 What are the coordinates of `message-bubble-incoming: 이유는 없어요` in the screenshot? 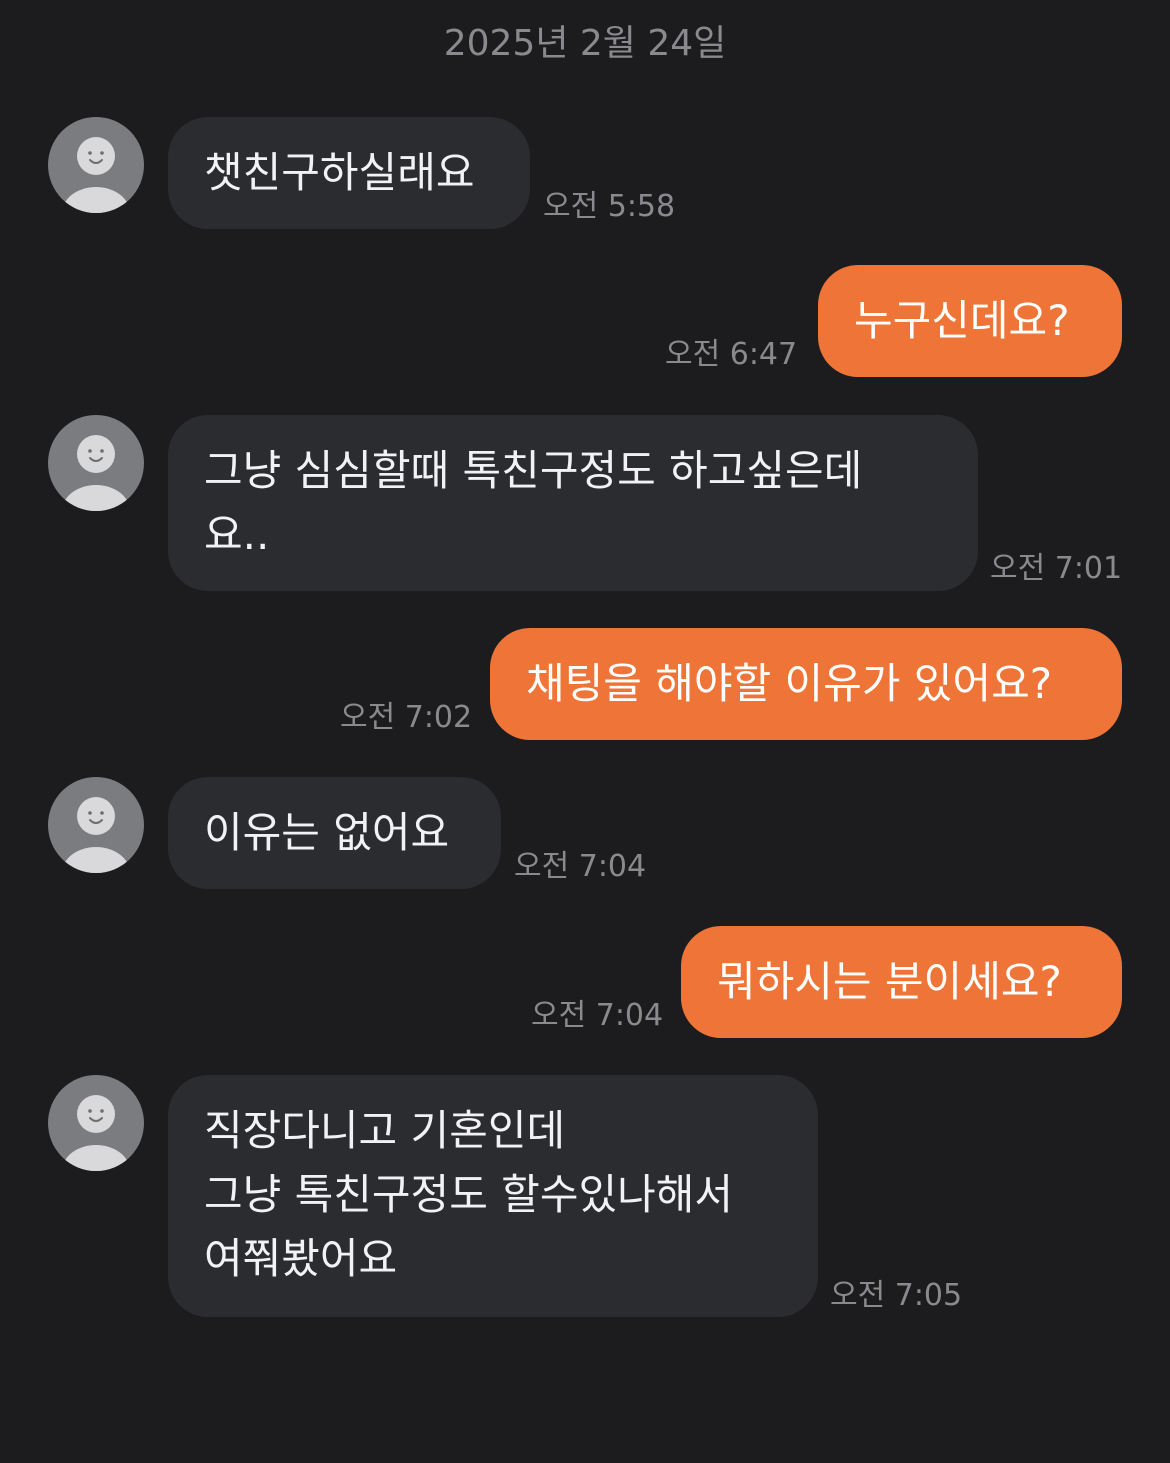 It's located at (334, 833).